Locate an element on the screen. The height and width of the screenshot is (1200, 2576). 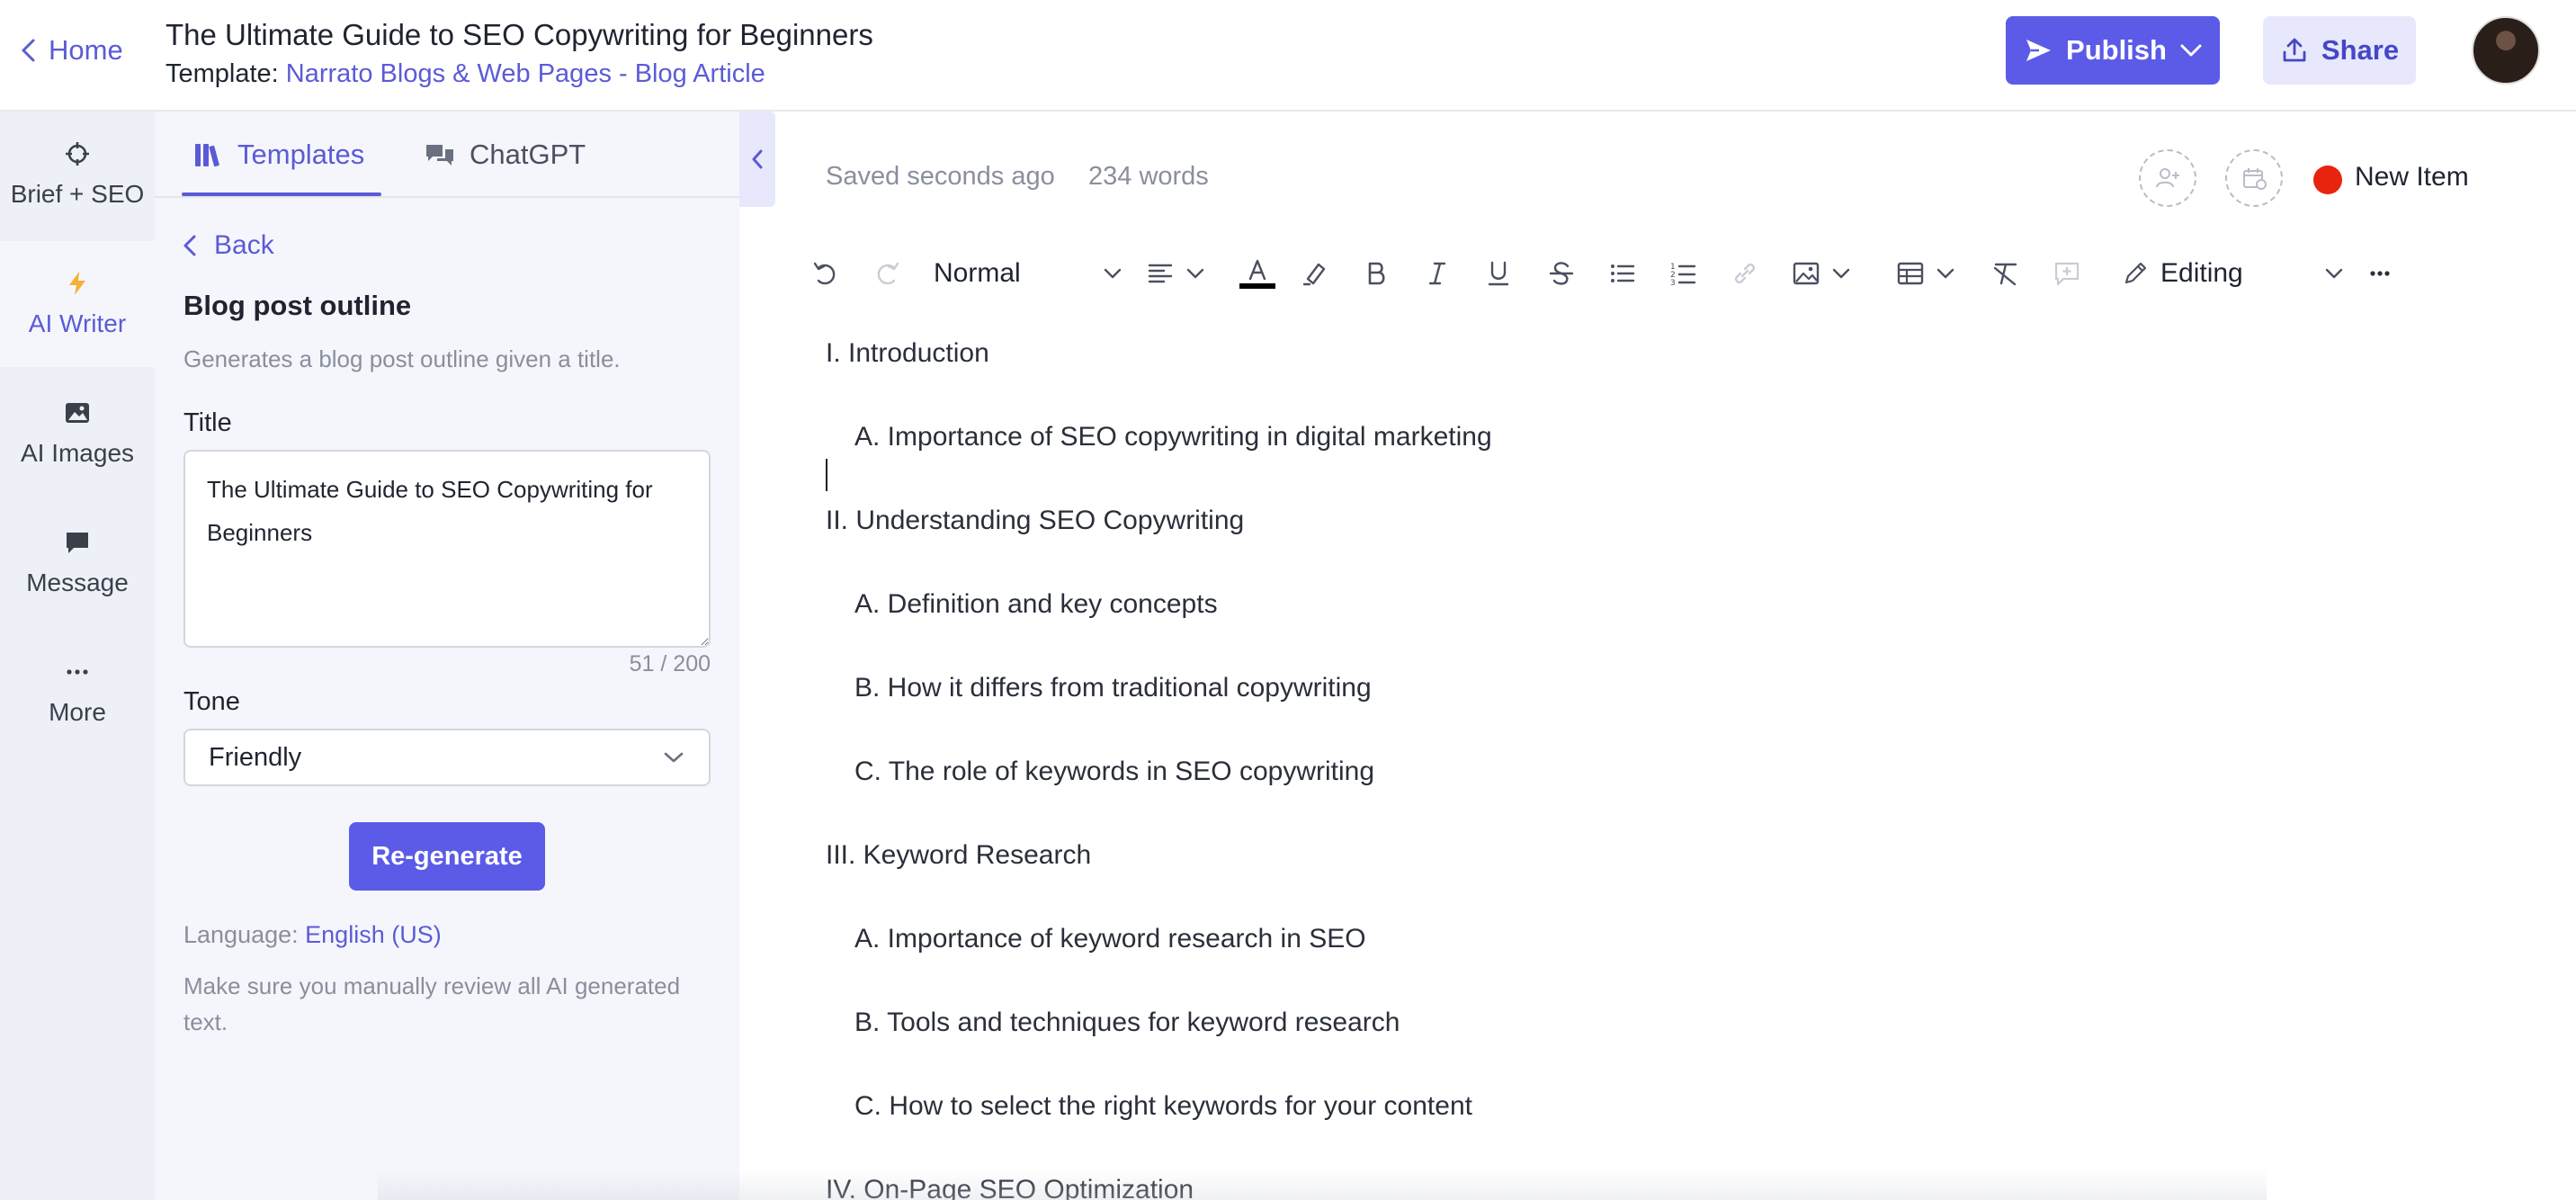
clear-formatting-button is located at coordinates (2006, 273).